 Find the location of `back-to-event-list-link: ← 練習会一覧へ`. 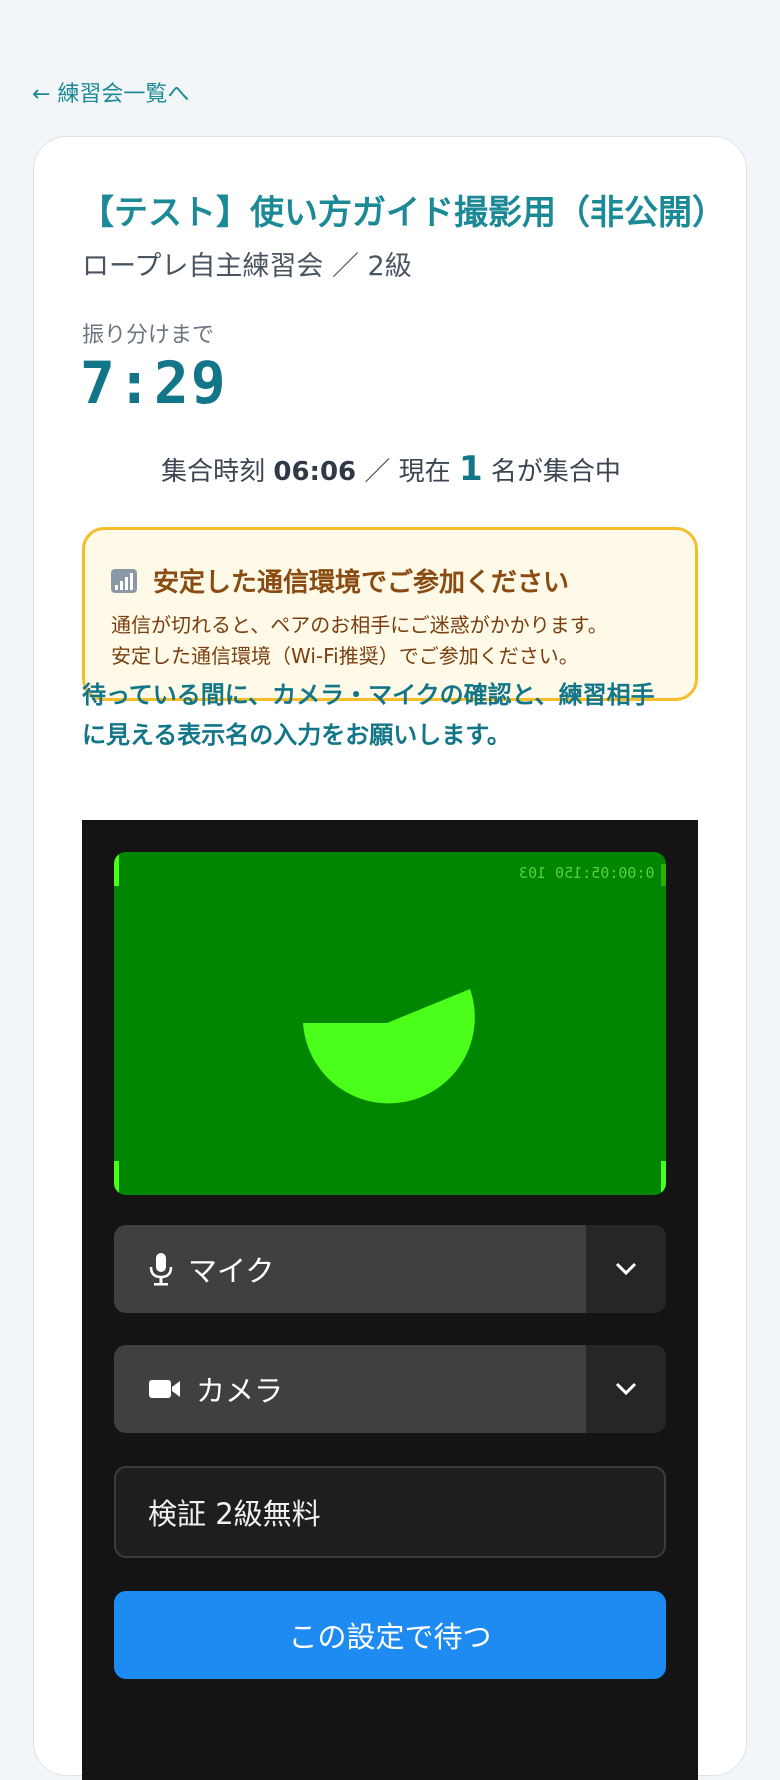

back-to-event-list-link: ← 練習会一覧へ is located at coordinates (110, 92).